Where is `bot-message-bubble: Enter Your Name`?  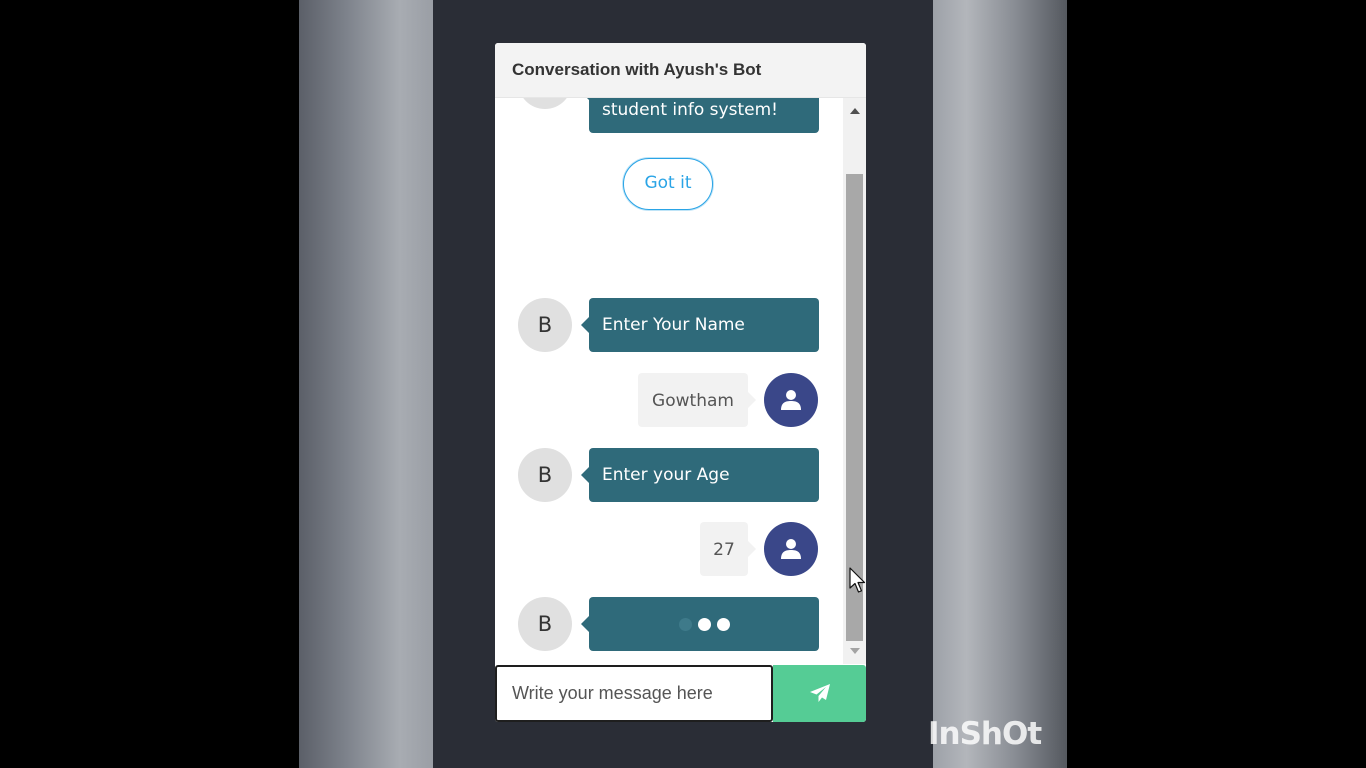 bot-message-bubble: Enter Your Name is located at coordinates (700, 325).